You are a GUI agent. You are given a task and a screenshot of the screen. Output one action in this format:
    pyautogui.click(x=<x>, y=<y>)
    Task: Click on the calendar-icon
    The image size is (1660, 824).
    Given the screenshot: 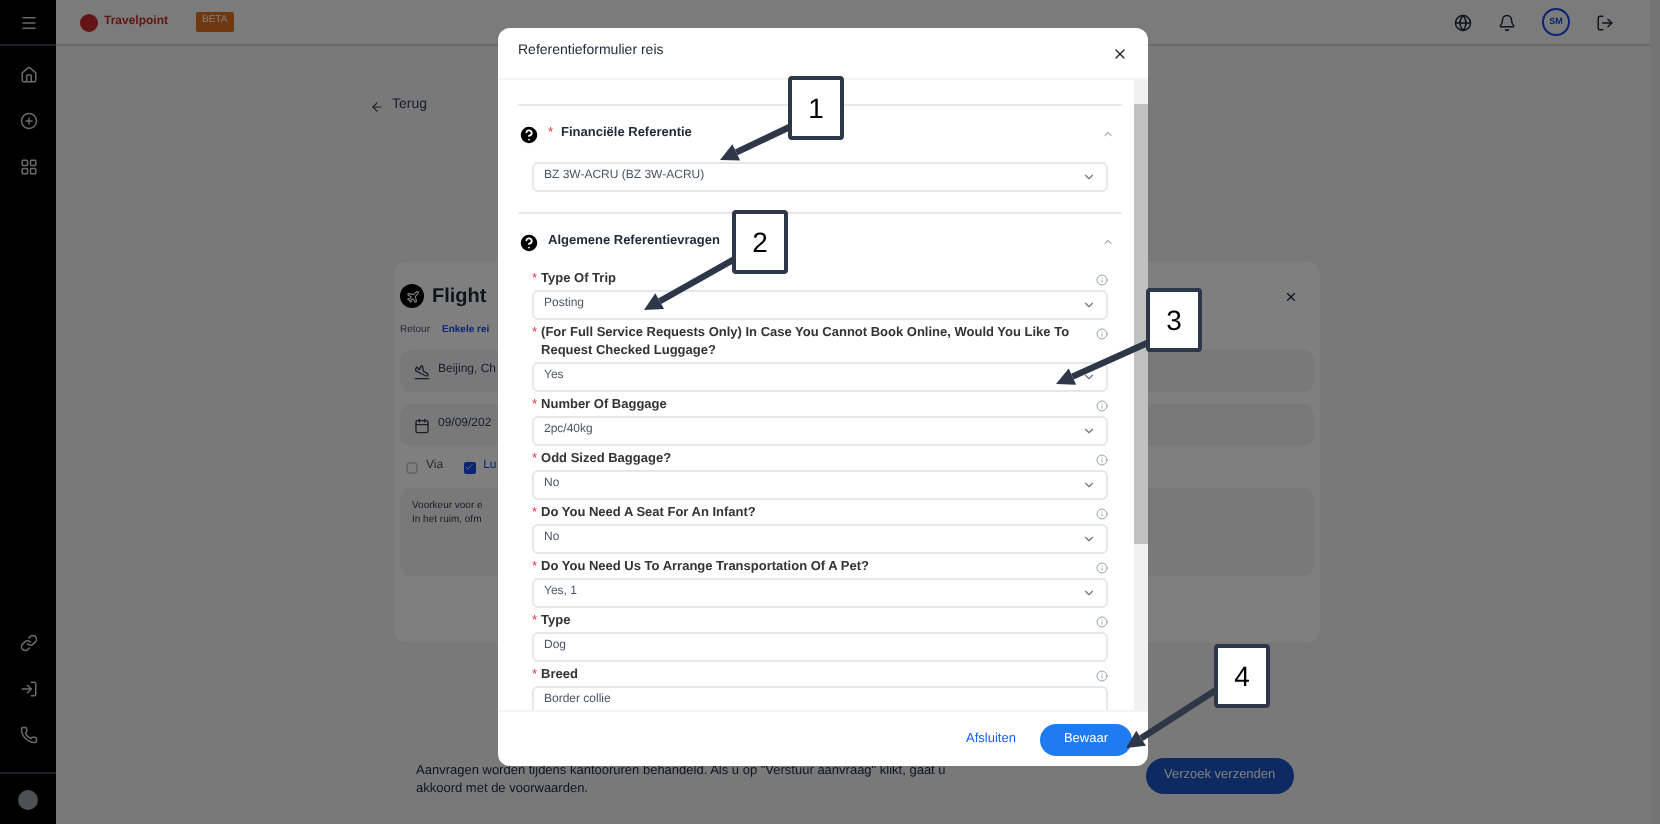 What is the action you would take?
    pyautogui.click(x=422, y=425)
    